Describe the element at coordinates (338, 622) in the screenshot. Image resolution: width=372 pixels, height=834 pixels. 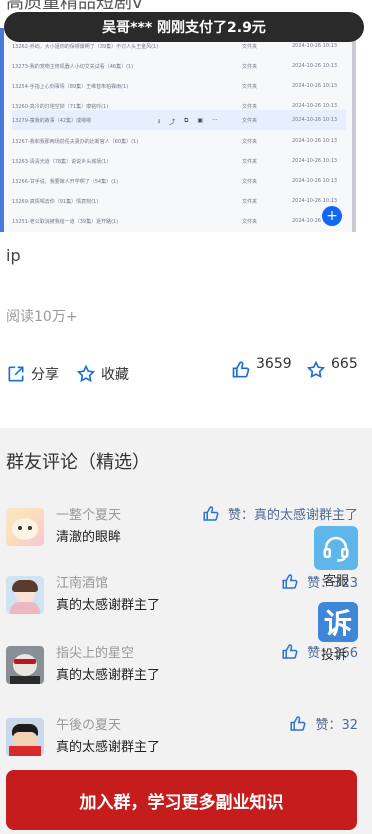
I see `report-button: 诉` at that location.